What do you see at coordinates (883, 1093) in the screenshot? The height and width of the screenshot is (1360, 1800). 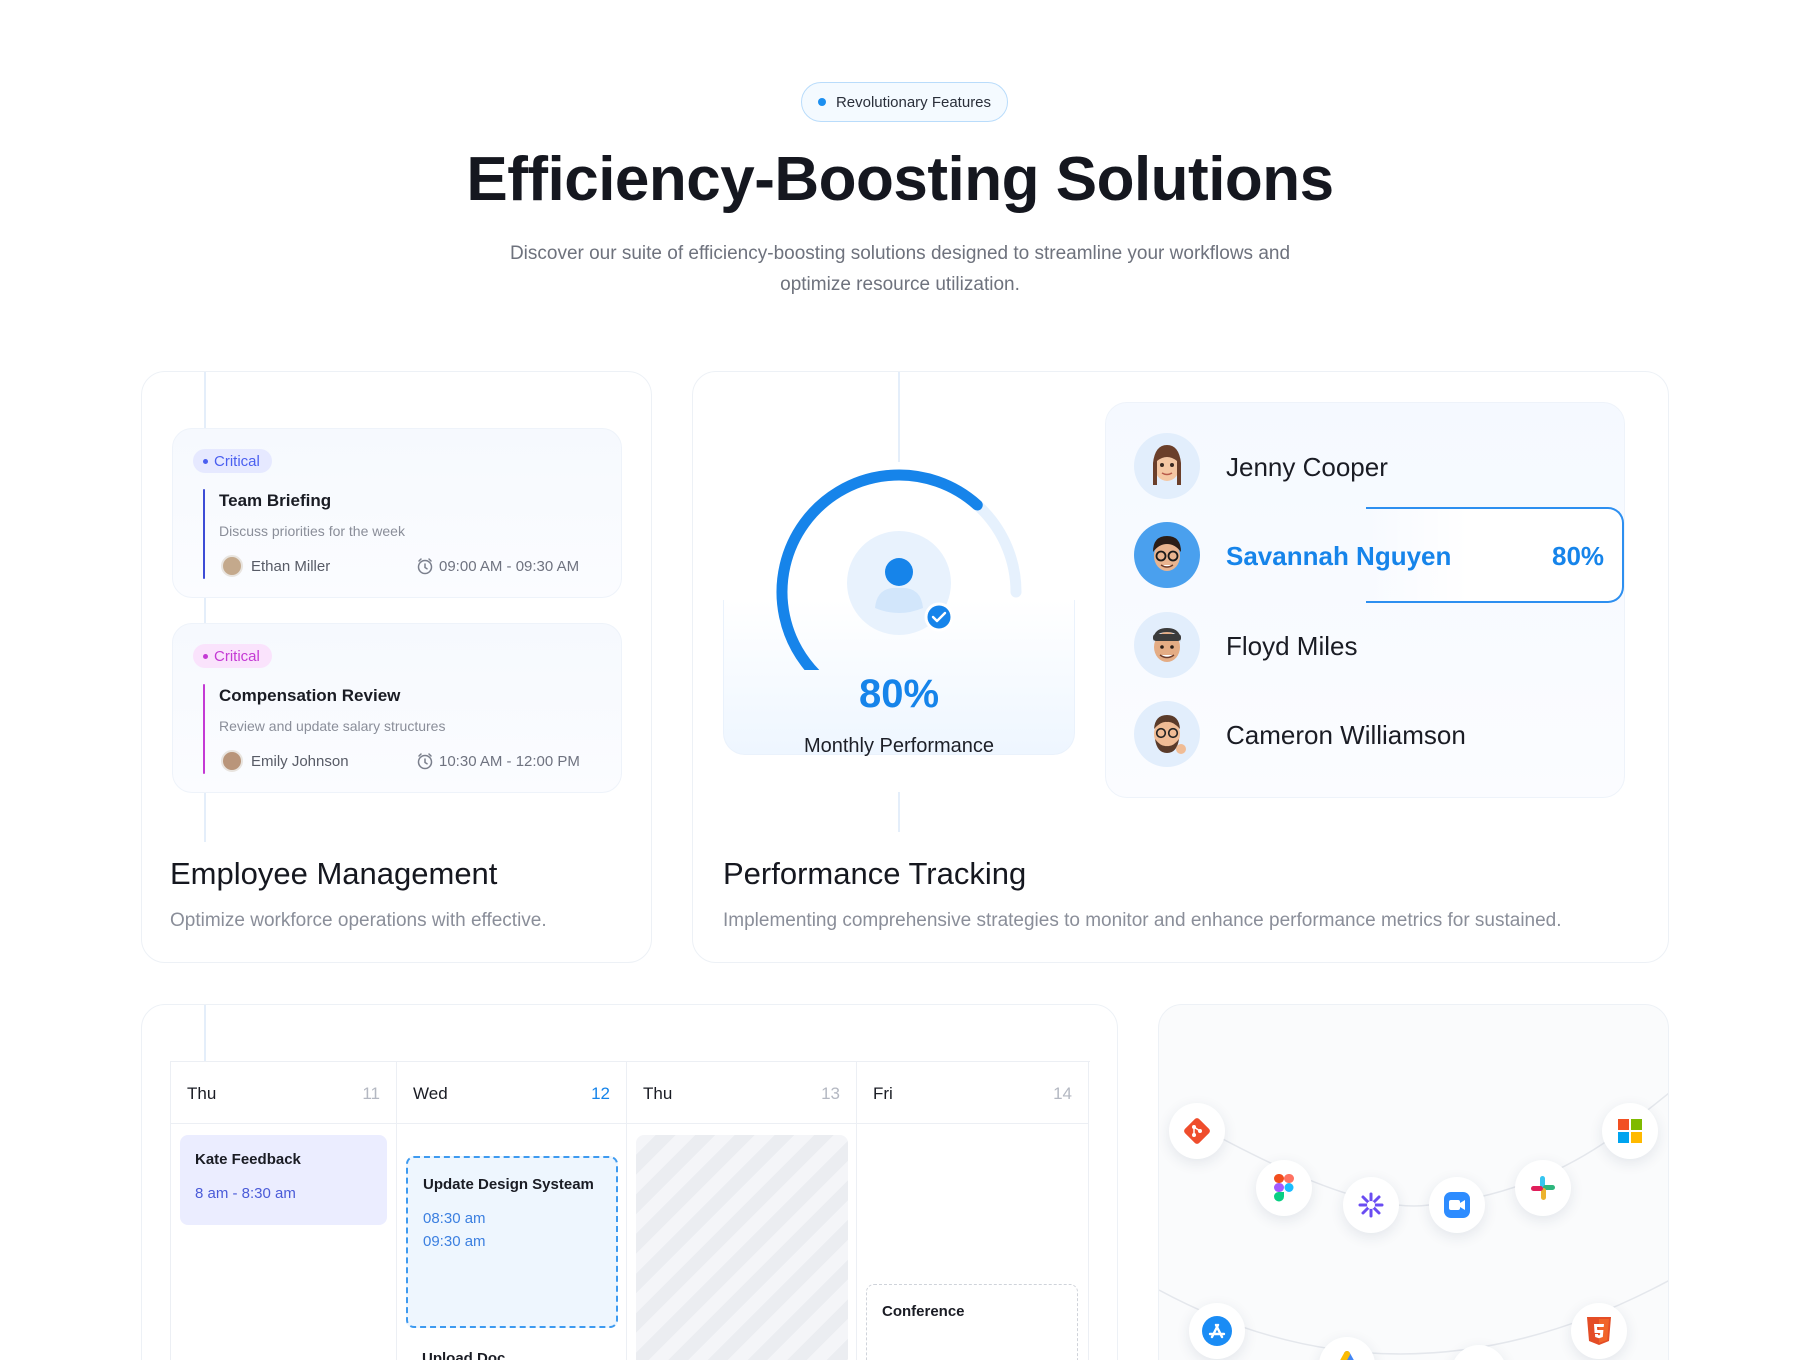 I see `day-label: Fri` at bounding box center [883, 1093].